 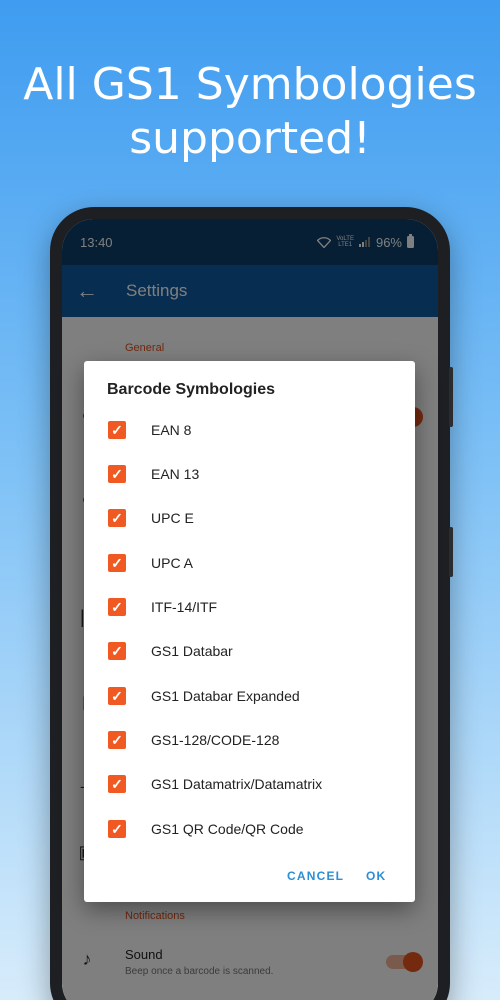 I want to click on option-gs1-databar-expanded: ✓ GS1 Databar Expanded, so click(x=249, y=696).